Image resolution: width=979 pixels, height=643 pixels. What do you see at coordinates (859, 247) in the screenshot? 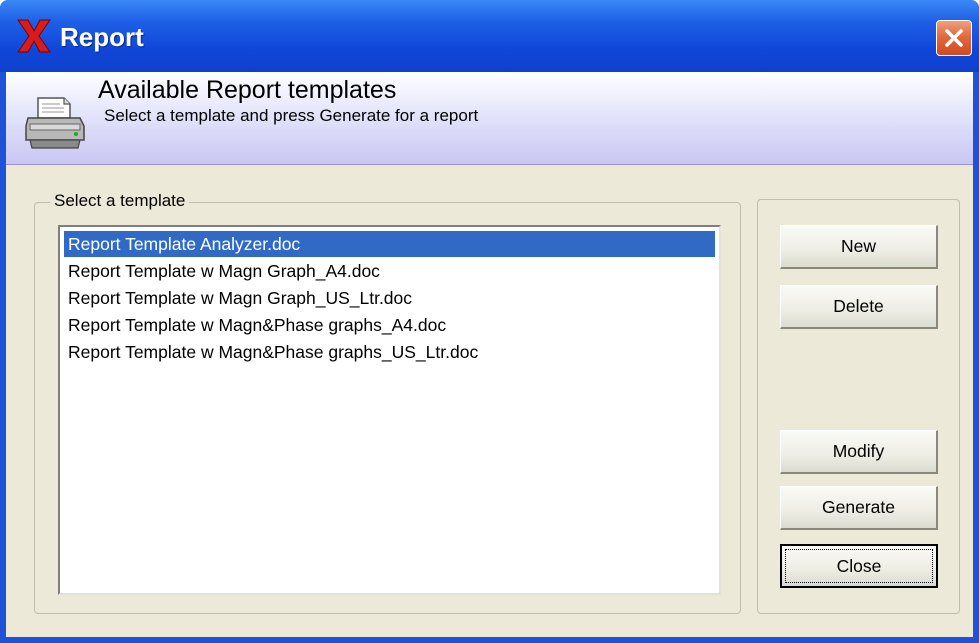
I see `new-button: New` at bounding box center [859, 247].